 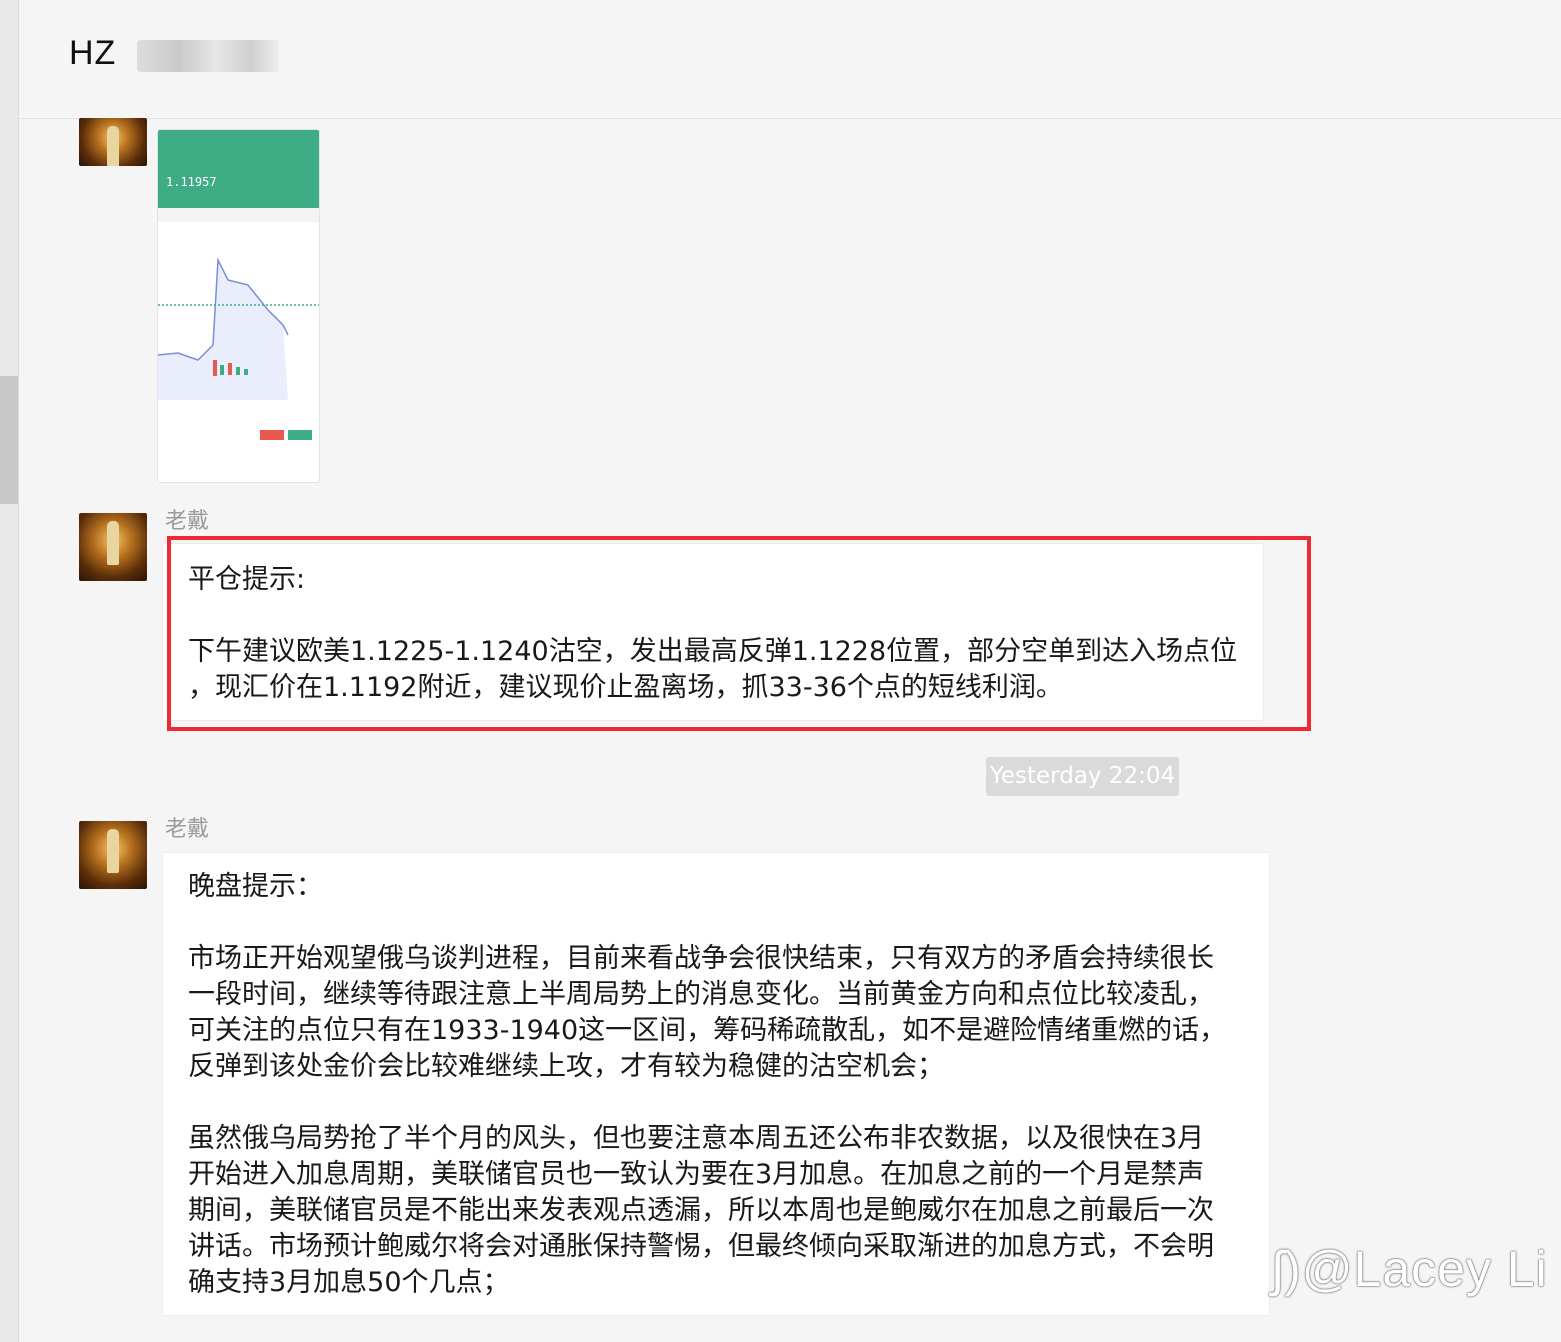 What do you see at coordinates (701, 1246) in the screenshot?
I see `message-line: 讲话。市场预计鲍威尔将会对通胀保持警惕，但最终倾向采取渐进的加息方式，不会明` at bounding box center [701, 1246].